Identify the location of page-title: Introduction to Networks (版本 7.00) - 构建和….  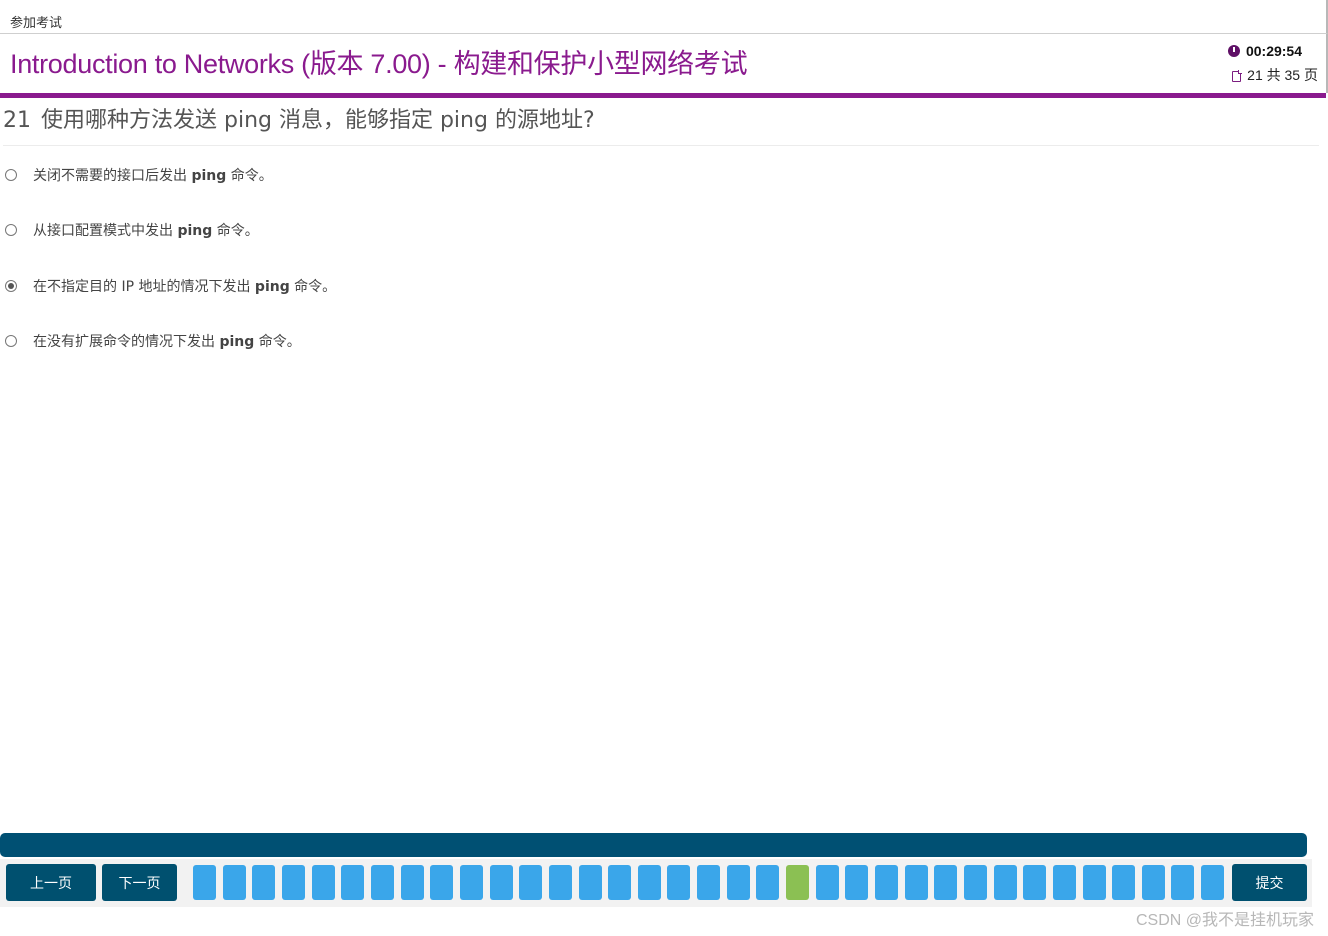
(379, 64).